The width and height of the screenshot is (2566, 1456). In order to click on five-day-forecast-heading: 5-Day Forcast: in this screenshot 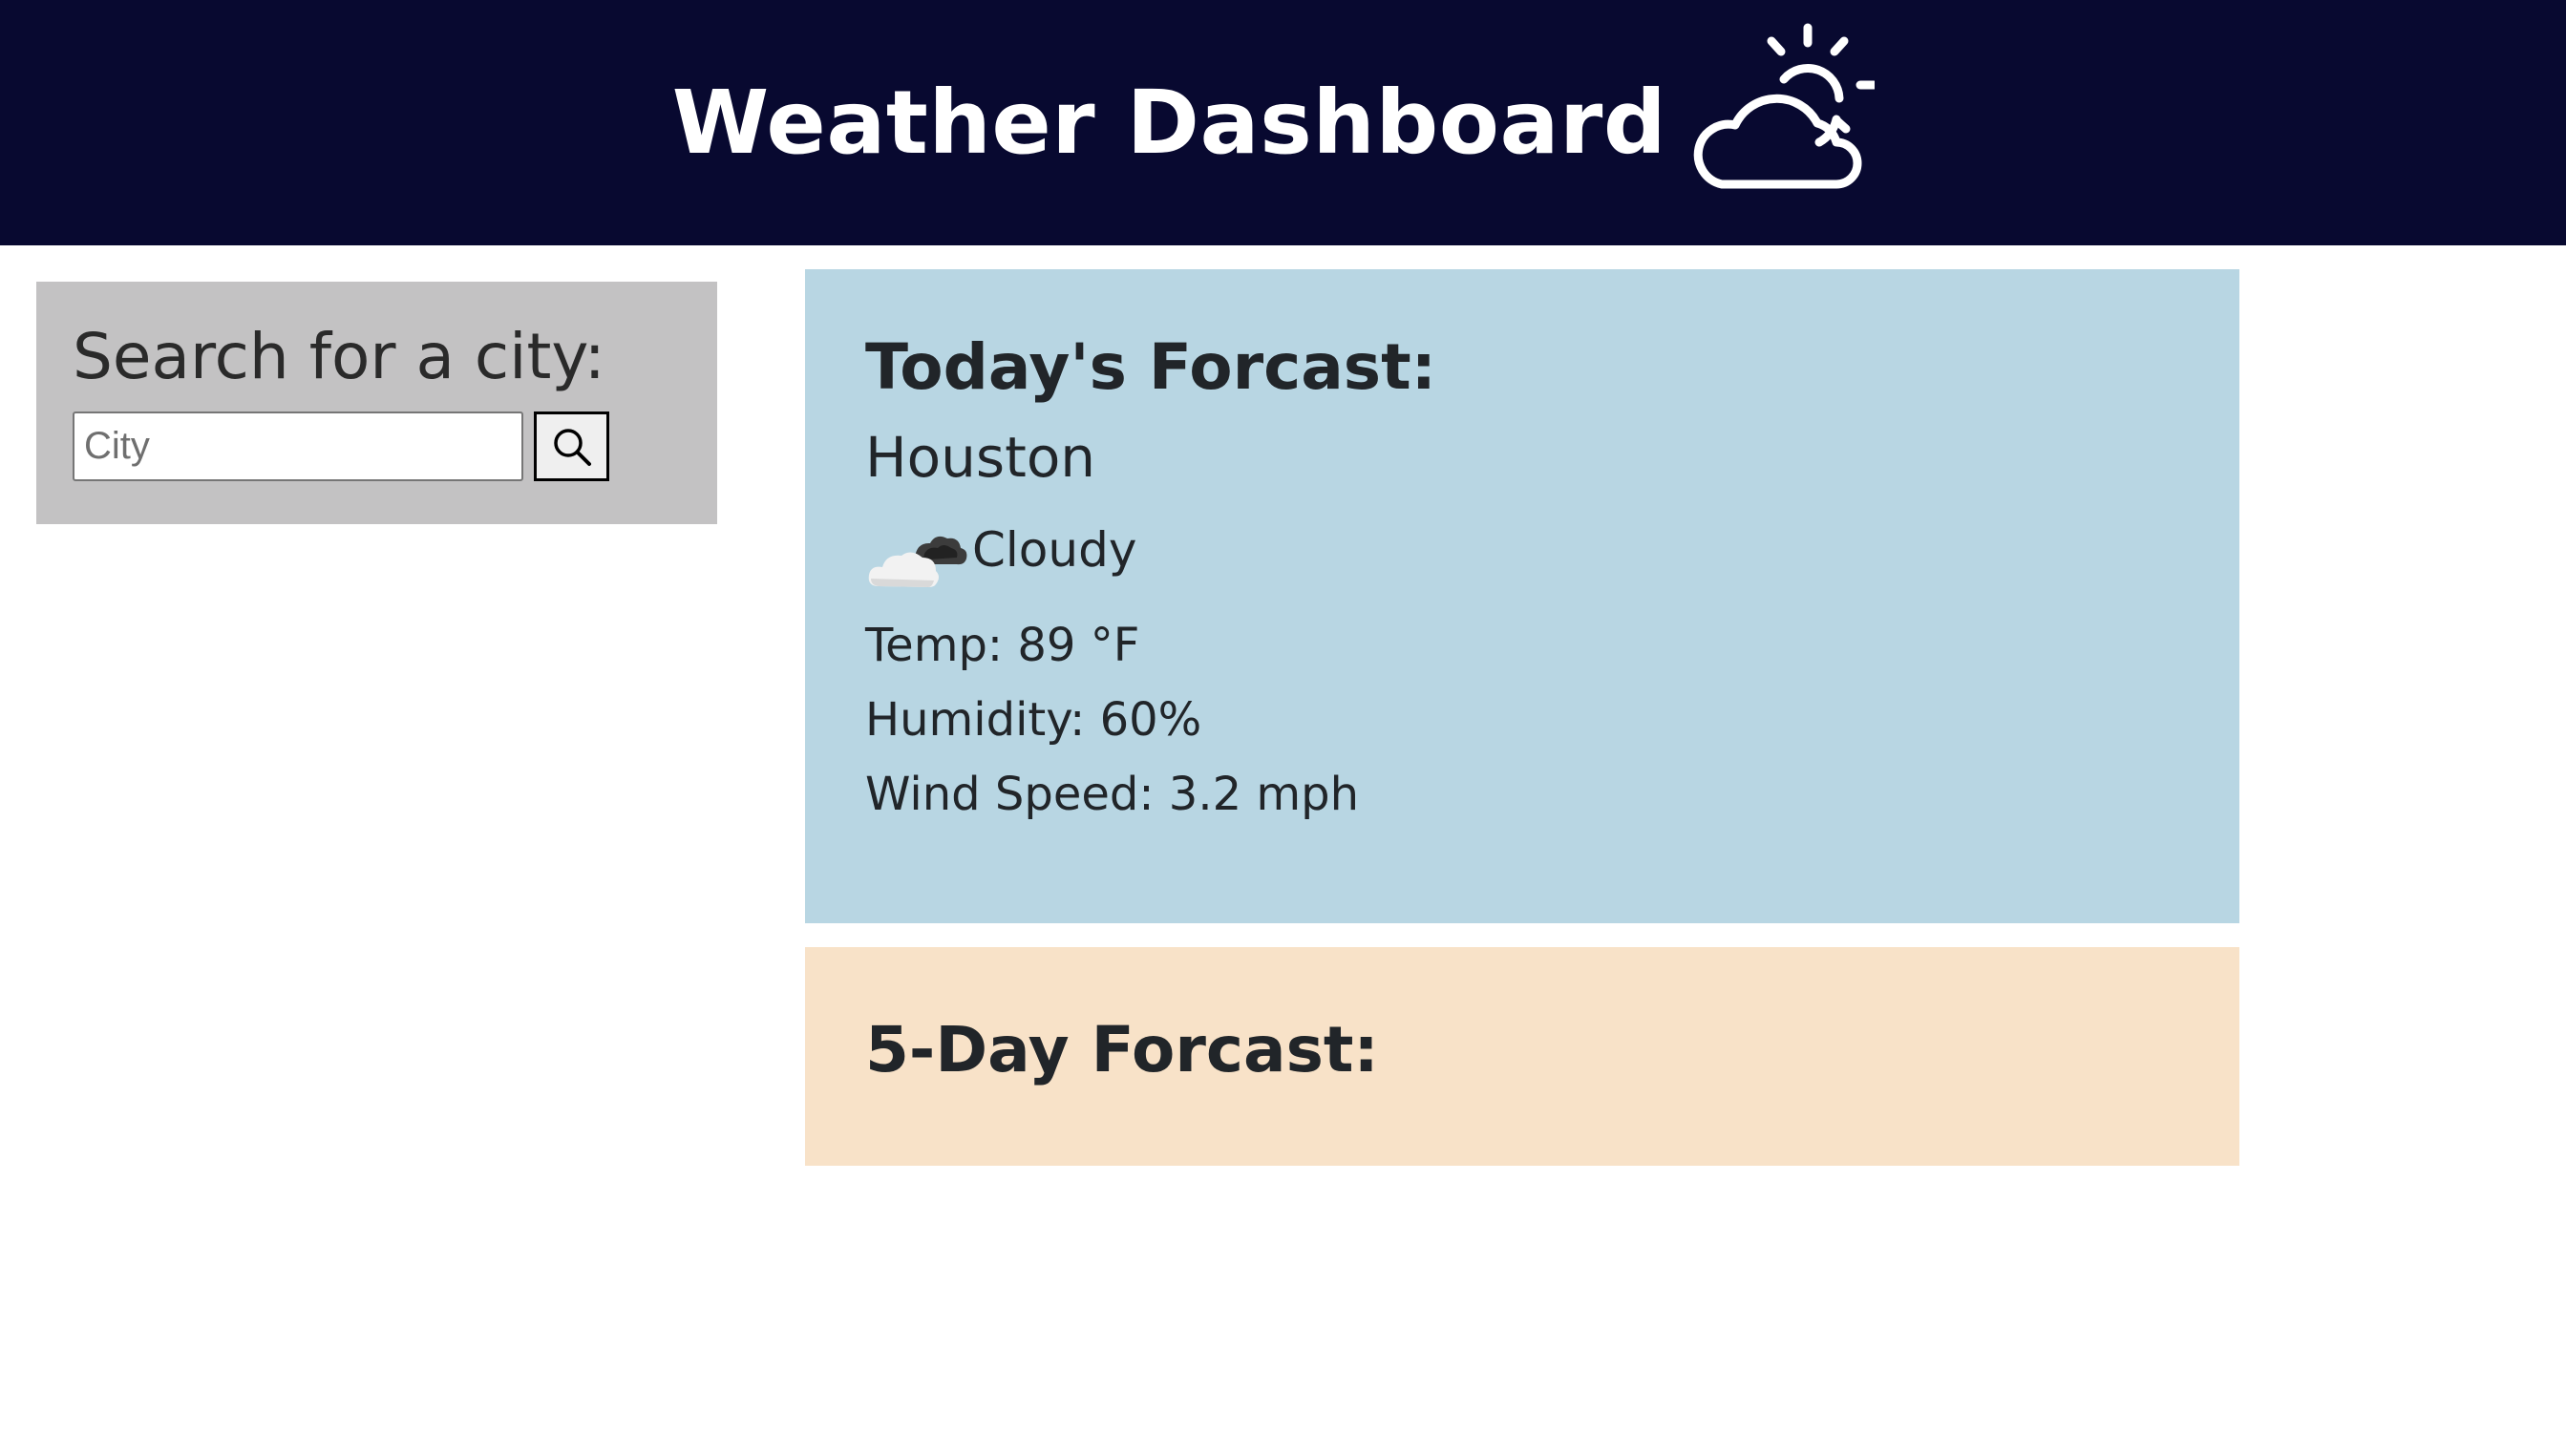, I will do `click(1122, 1050)`.